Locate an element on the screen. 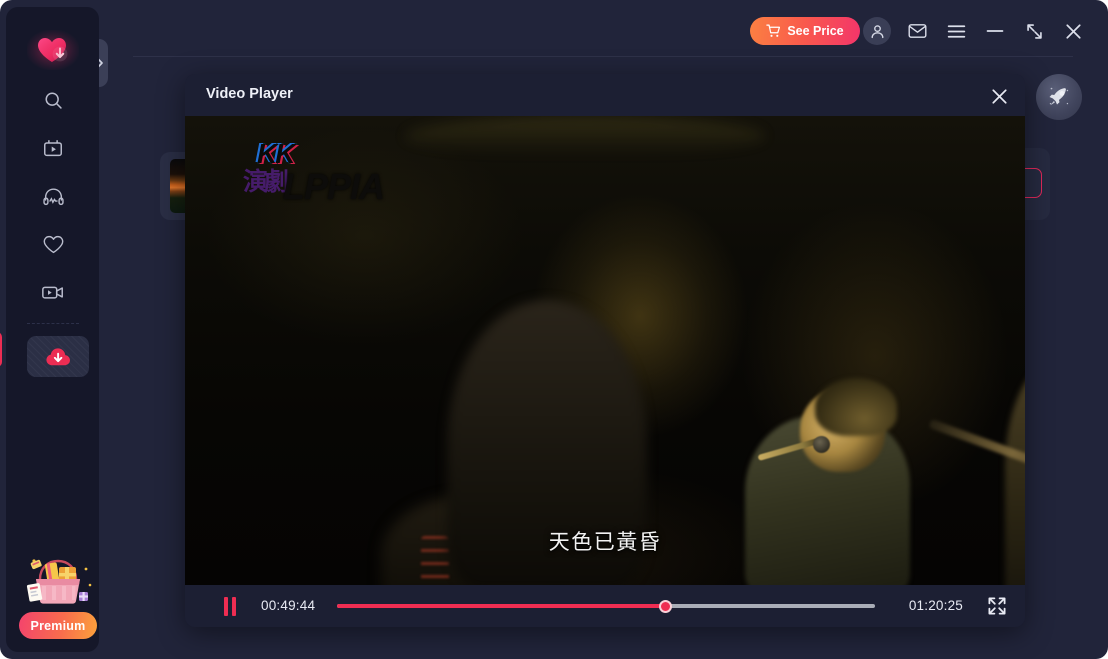 The height and width of the screenshot is (659, 1108). sidebar-item-audio is located at coordinates (53, 196).